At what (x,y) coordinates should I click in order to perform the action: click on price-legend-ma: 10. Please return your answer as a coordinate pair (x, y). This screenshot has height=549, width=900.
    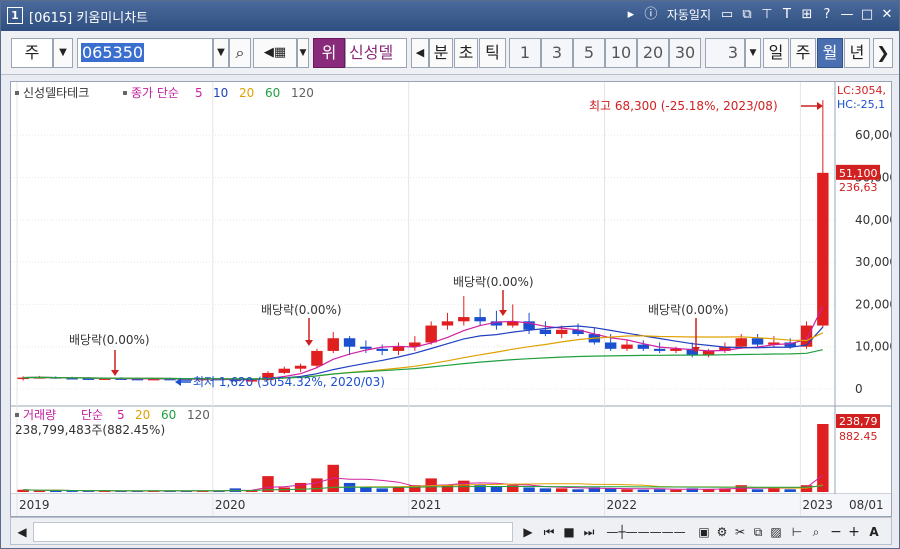
    Looking at the image, I should click on (220, 93).